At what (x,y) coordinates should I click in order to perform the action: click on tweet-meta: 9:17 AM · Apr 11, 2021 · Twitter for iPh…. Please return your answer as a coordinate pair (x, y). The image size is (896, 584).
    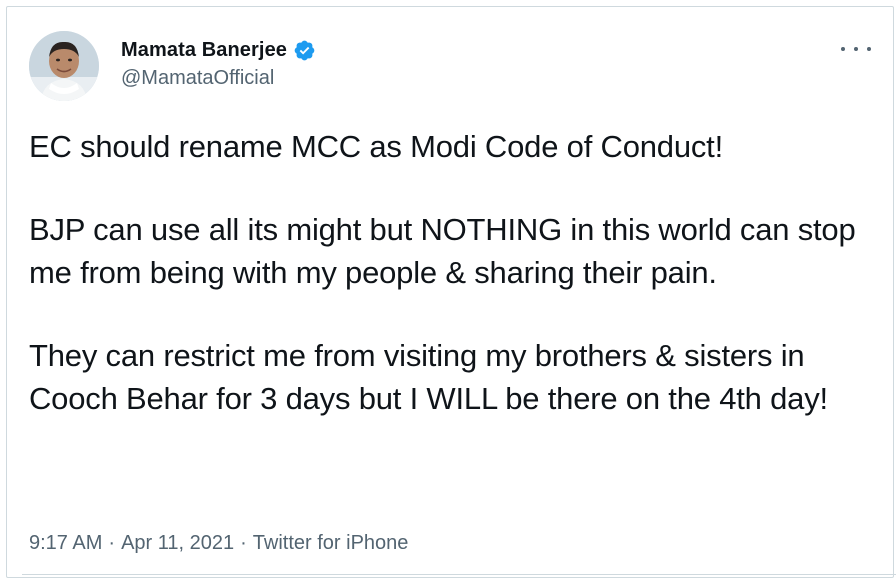
    Looking at the image, I should click on (218, 543).